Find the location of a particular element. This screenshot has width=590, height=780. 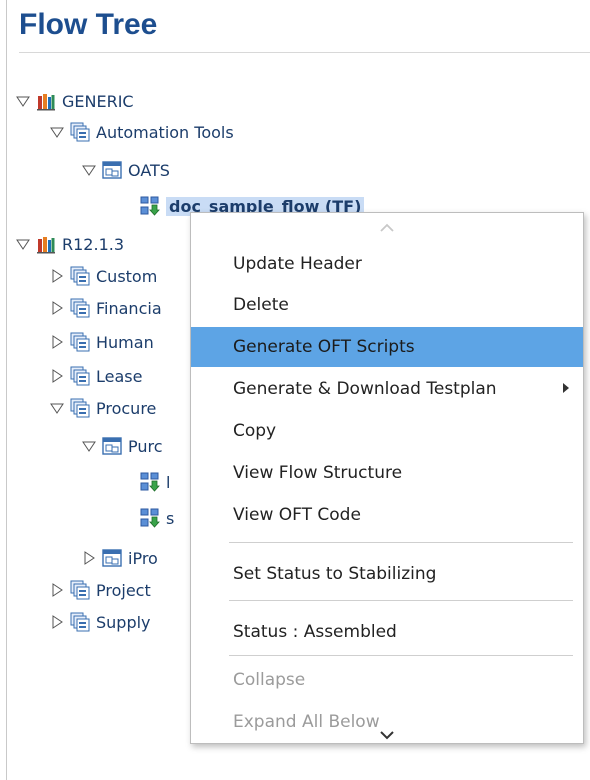

tree-node-label: Project is located at coordinates (123, 590).